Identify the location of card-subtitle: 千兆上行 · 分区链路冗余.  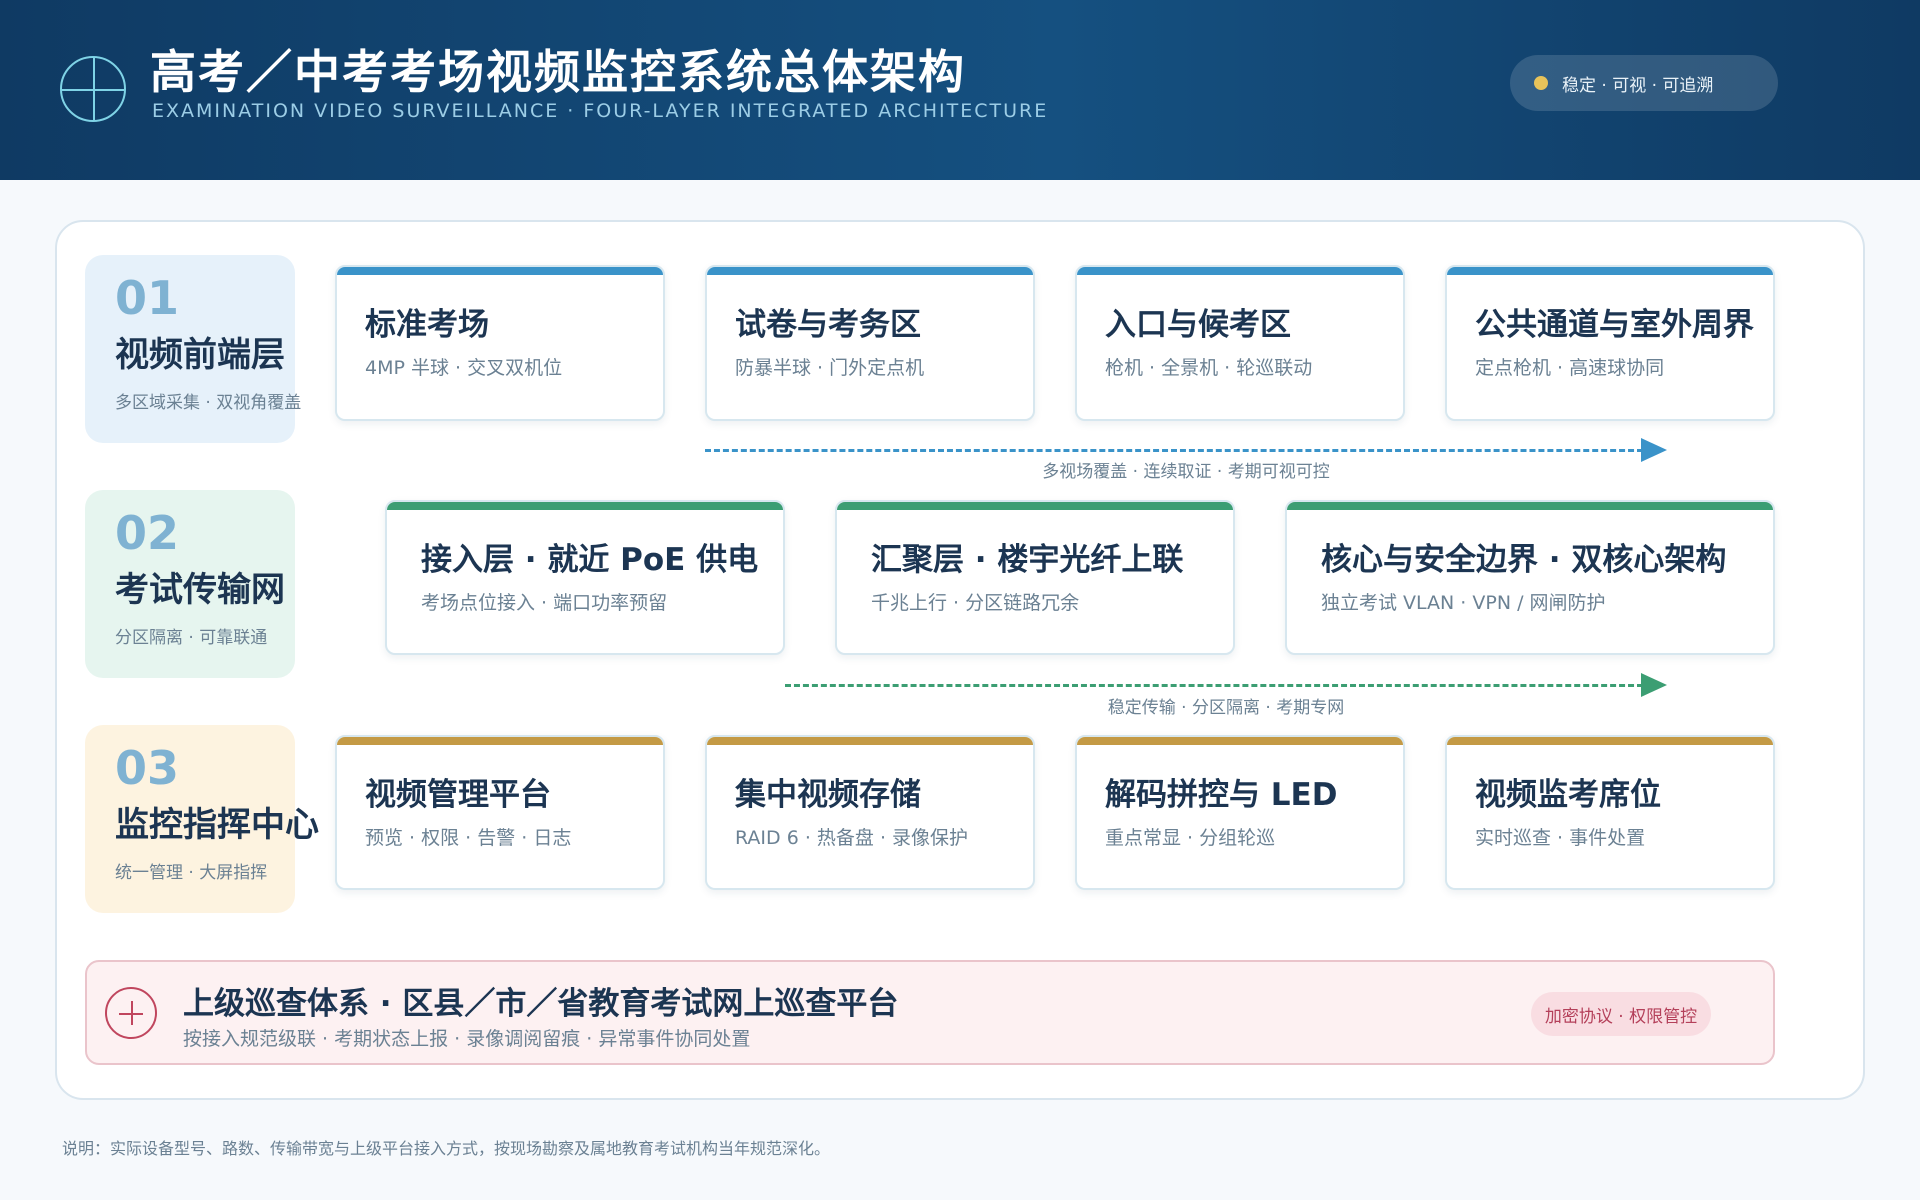
(975, 603).